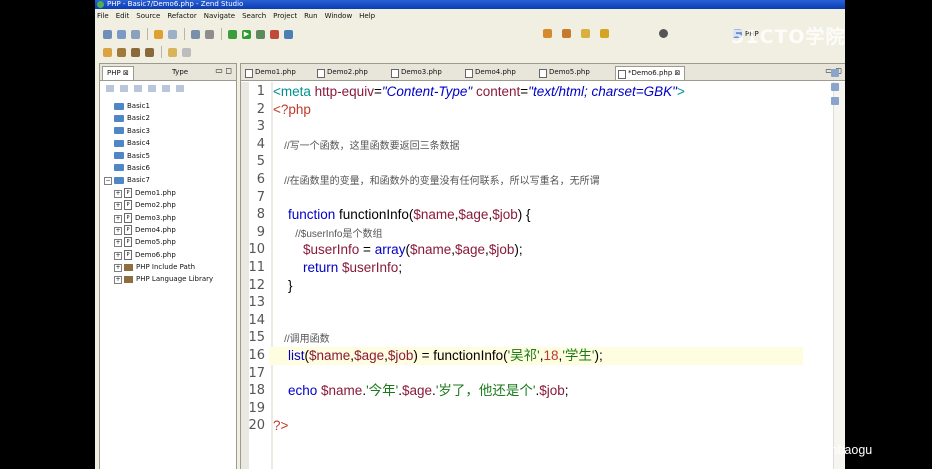  Describe the element at coordinates (168, 242) in the screenshot. I see `tree-item: + P Demo5.php` at that location.